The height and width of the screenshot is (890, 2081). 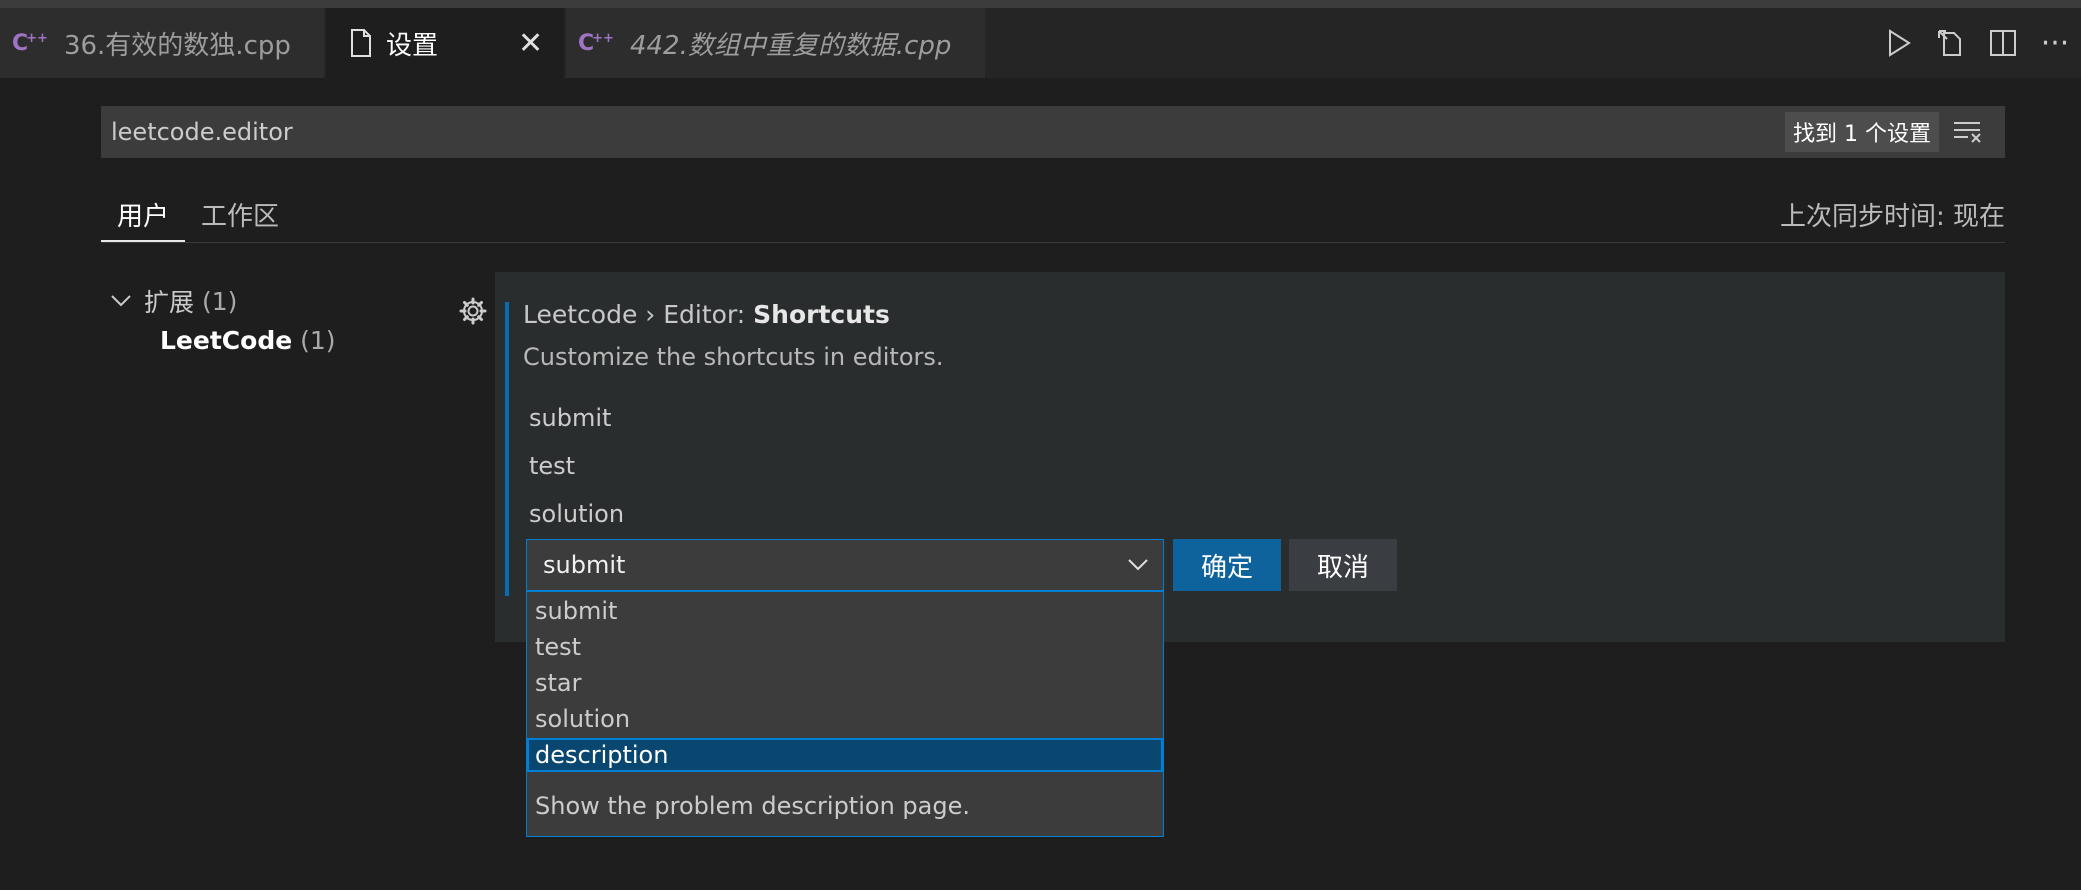 I want to click on tab-sudoku-cpp: C++ 36.有效的数独.cpp, so click(x=162, y=43).